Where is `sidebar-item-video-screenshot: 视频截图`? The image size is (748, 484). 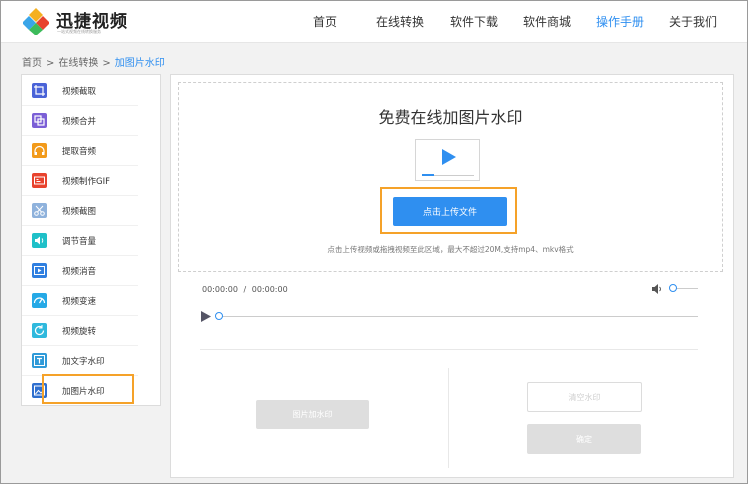
sidebar-item-video-screenshot: 视频截图 is located at coordinates (80, 211).